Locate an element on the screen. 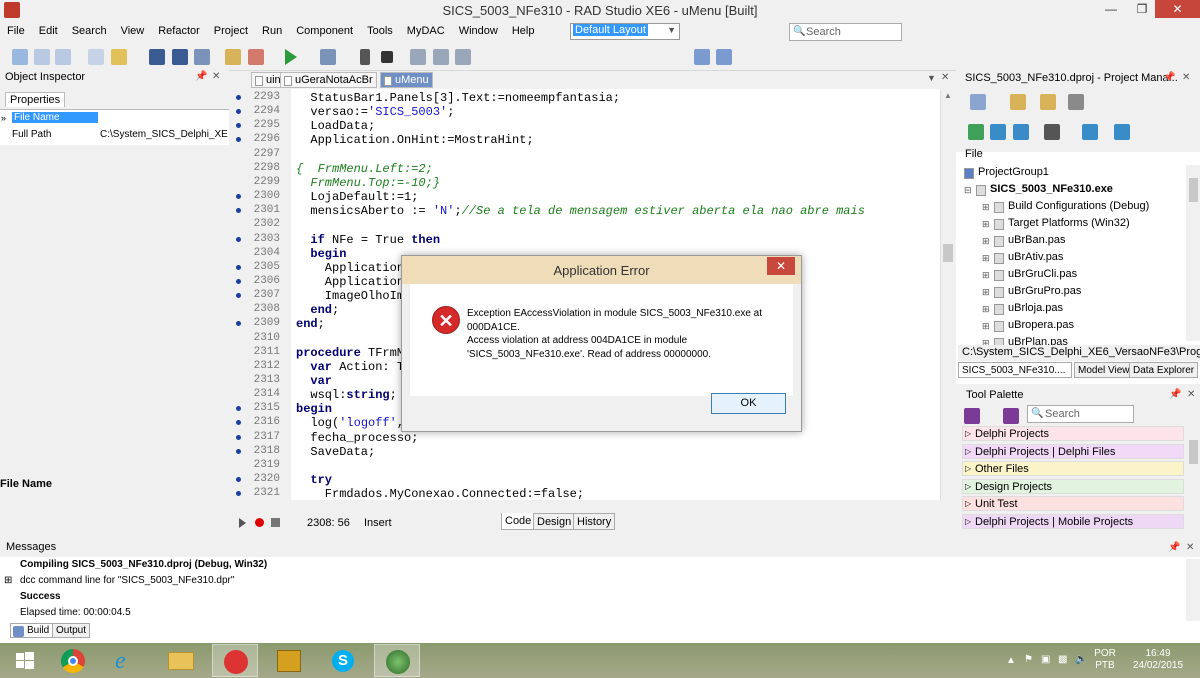  minimize-button: — is located at coordinates (1111, 9).